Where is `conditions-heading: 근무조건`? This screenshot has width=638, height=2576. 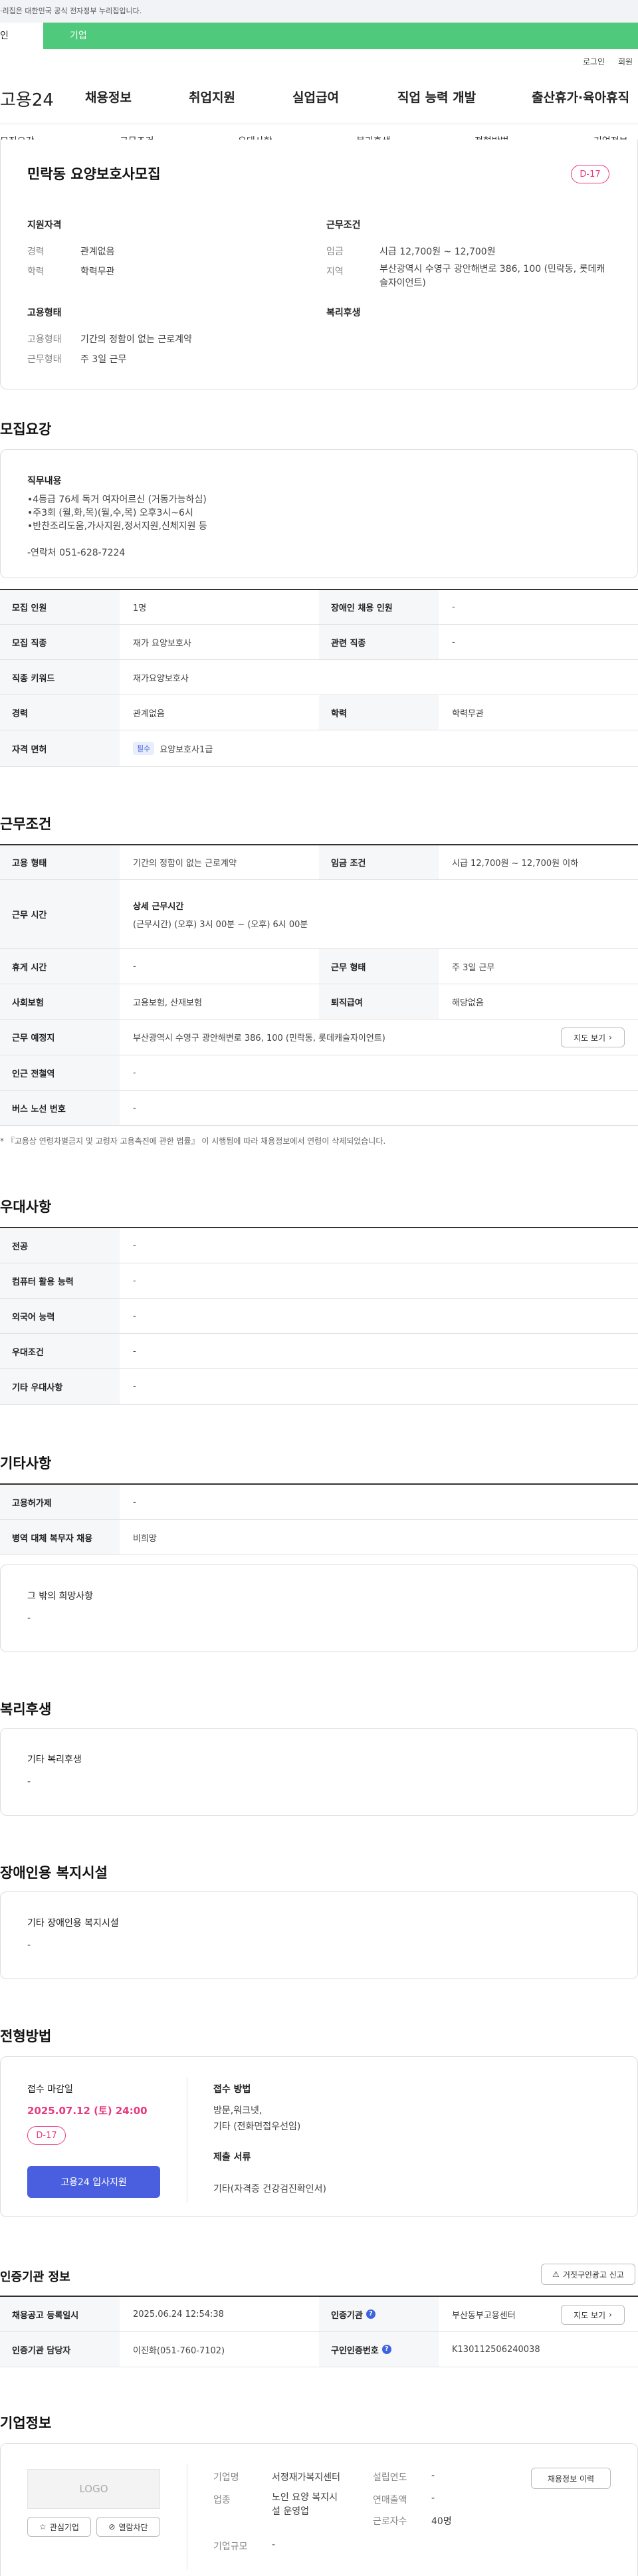 conditions-heading: 근무조건 is located at coordinates (343, 225).